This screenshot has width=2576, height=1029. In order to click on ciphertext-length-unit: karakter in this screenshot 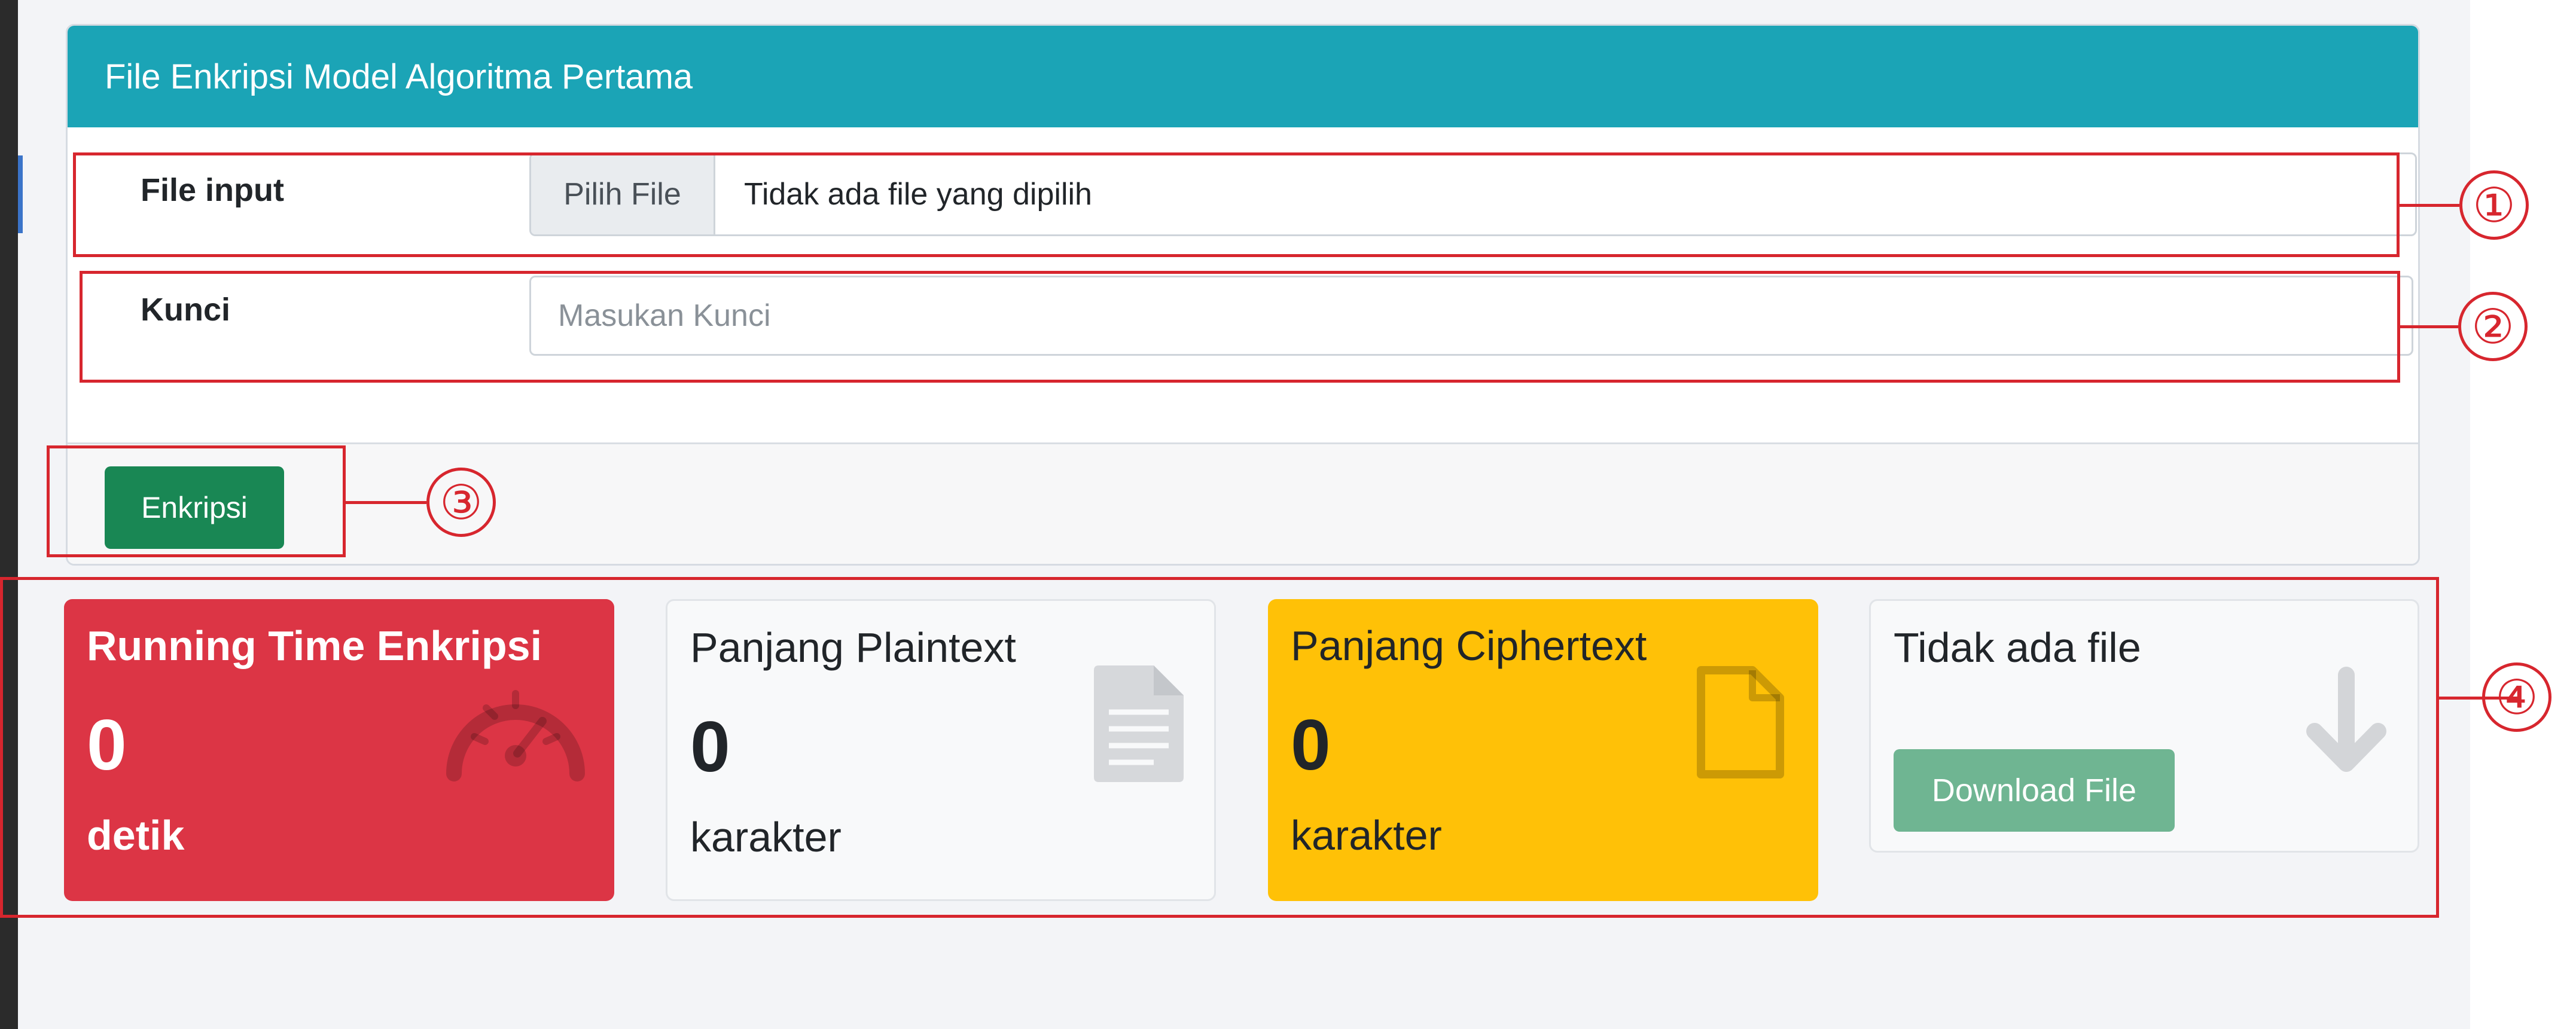, I will do `click(1367, 835)`.